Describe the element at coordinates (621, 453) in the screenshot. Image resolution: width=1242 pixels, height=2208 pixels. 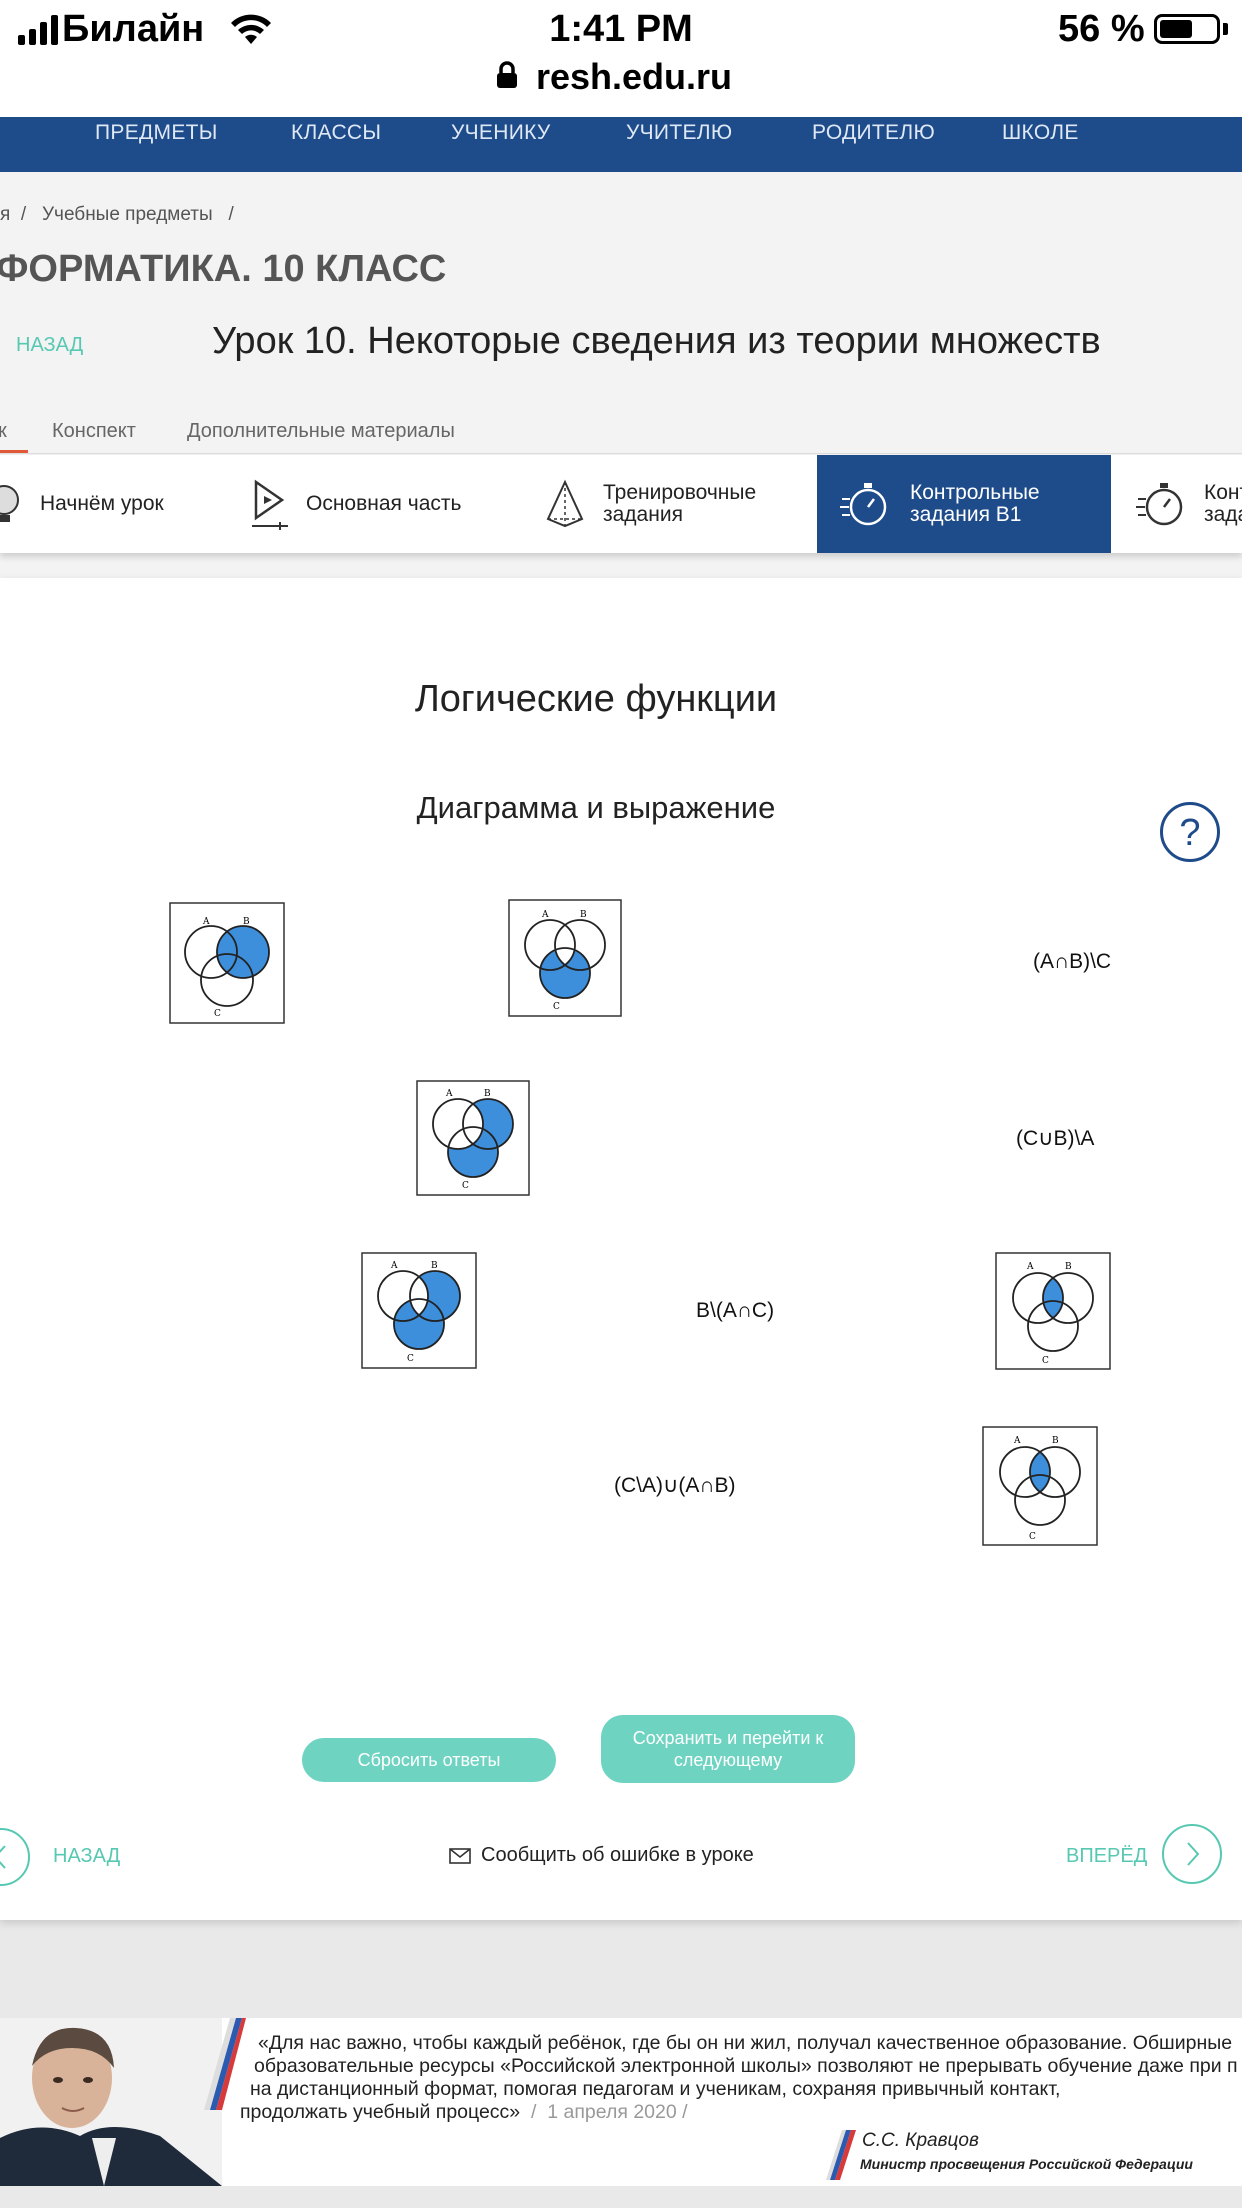
I see `tab-divider` at that location.